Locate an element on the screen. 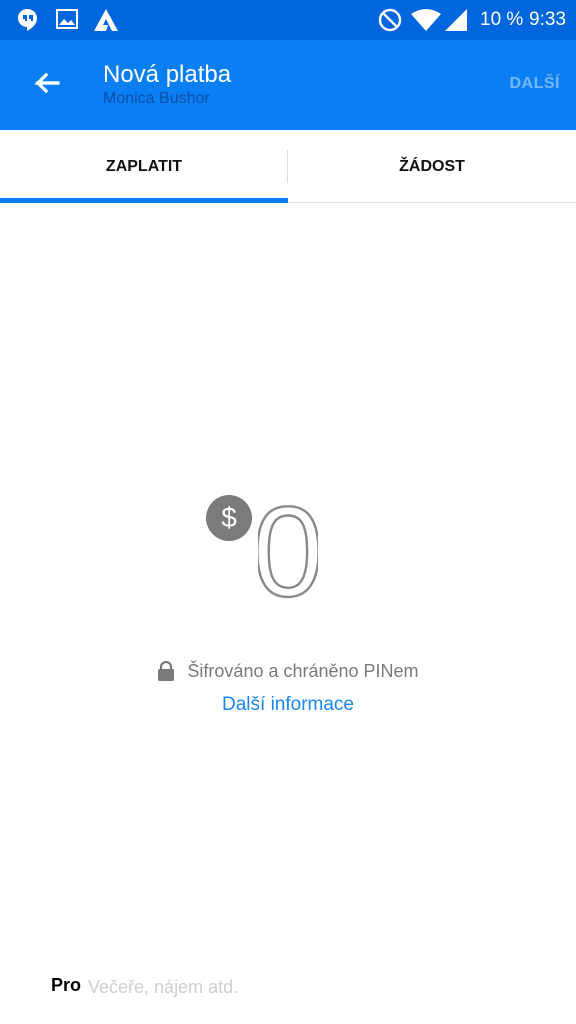 The height and width of the screenshot is (1024, 576). amount-value: 0 is located at coordinates (288, 550).